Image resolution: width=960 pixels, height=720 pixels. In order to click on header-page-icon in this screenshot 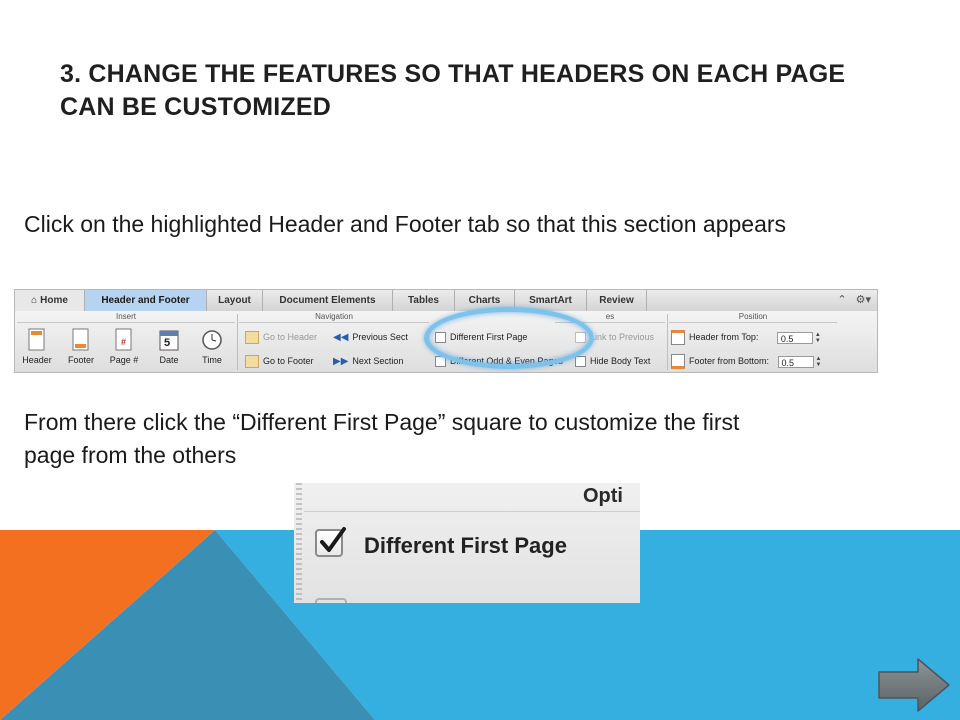, I will do `click(36, 339)`.